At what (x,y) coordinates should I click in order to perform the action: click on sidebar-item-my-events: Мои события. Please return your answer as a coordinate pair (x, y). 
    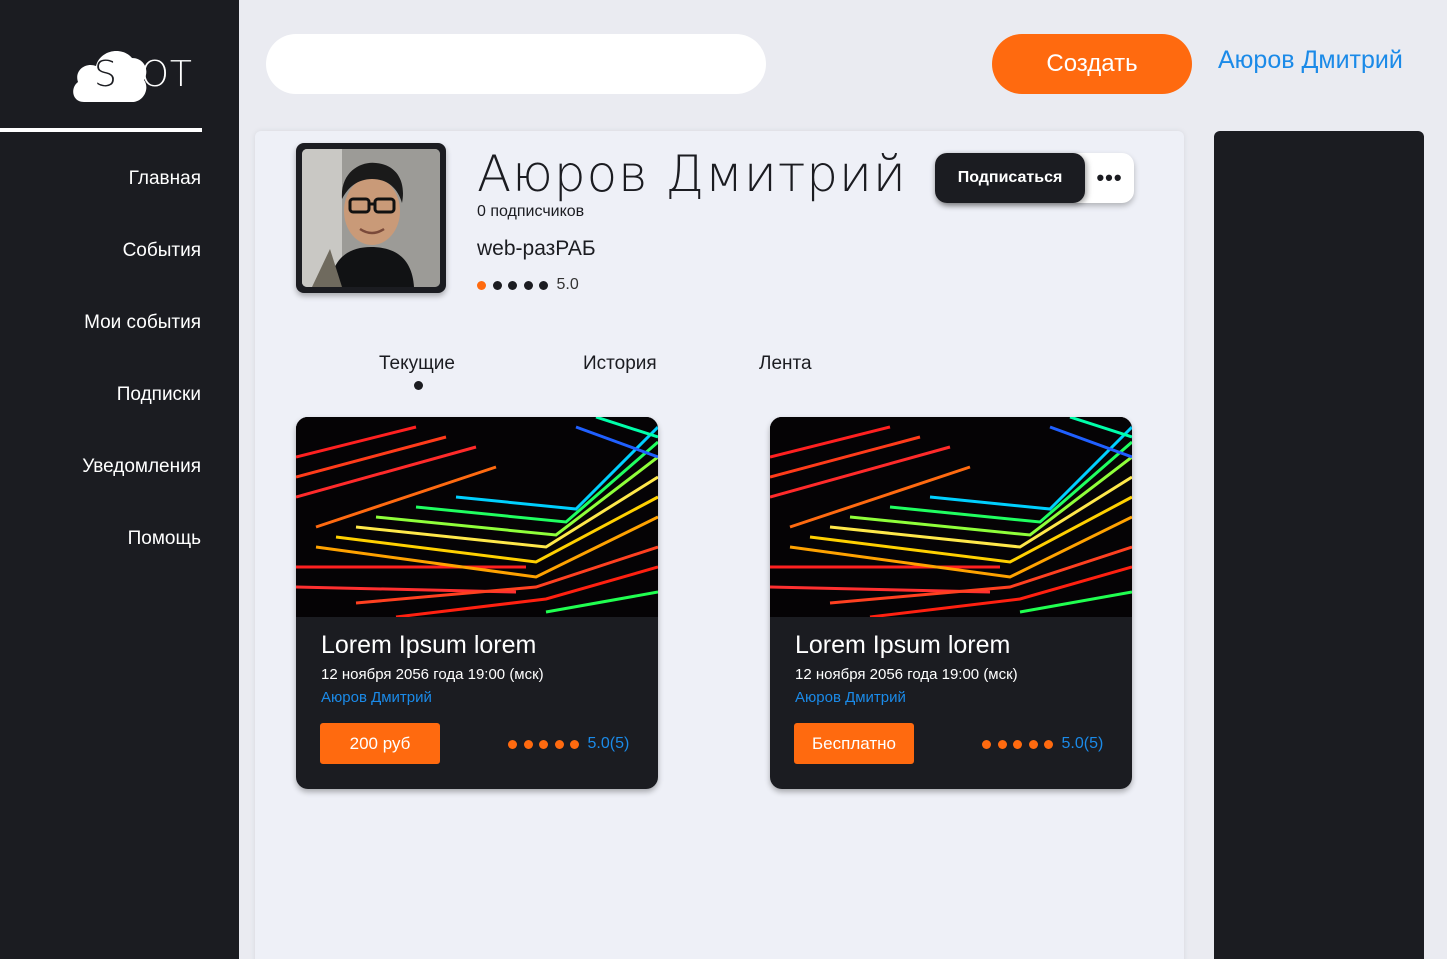
    Looking at the image, I should click on (141, 346).